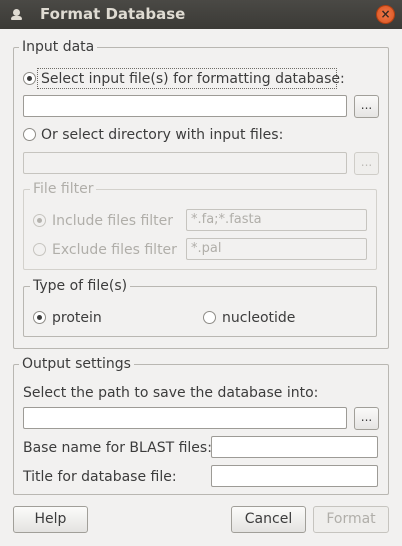 This screenshot has width=402, height=546. I want to click on format-button: Format, so click(351, 519).